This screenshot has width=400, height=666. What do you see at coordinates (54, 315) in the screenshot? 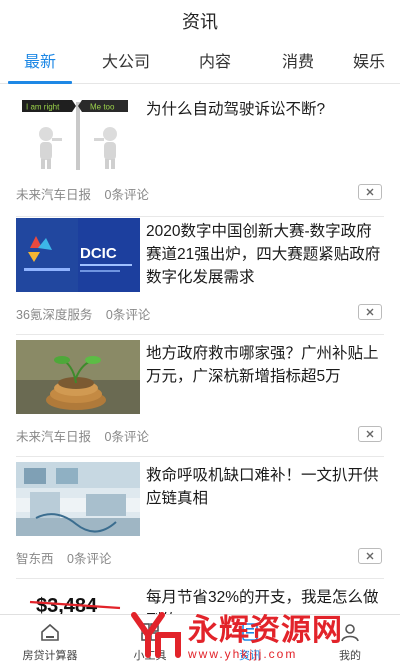
I see `article-source: 36氪深度服务` at bounding box center [54, 315].